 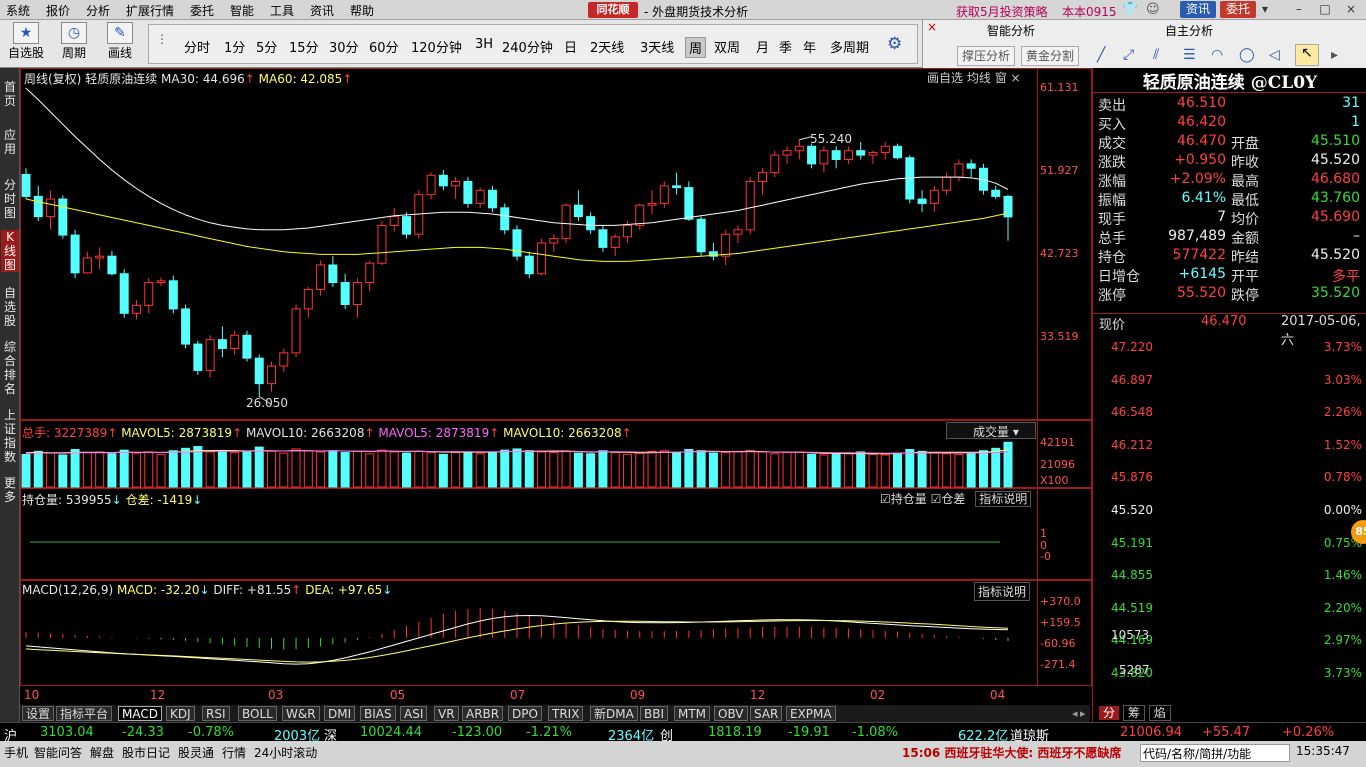 I want to click on status-qa: 智能问答, so click(x=58, y=752).